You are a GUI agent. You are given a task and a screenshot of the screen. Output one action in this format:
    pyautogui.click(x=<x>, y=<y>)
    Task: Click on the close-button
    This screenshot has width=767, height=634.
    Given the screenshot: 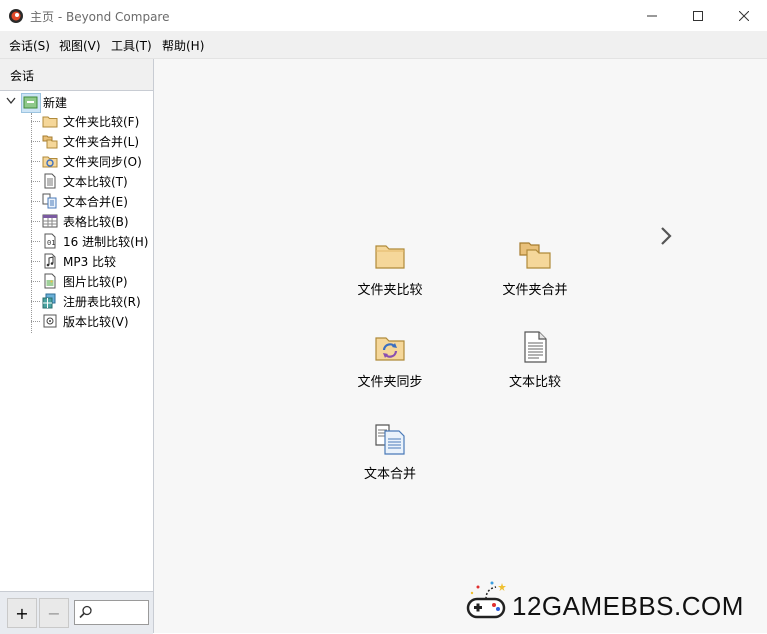 What is the action you would take?
    pyautogui.click(x=744, y=15)
    